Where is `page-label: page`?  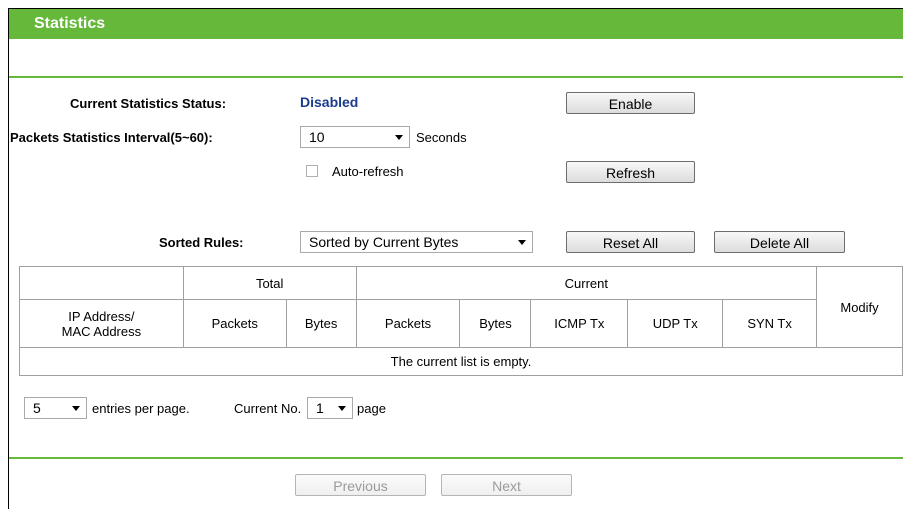
page-label: page is located at coordinates (371, 408).